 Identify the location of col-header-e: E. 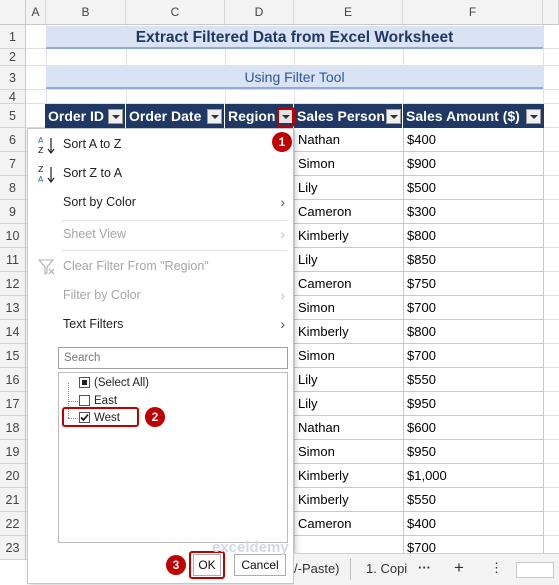
(348, 12).